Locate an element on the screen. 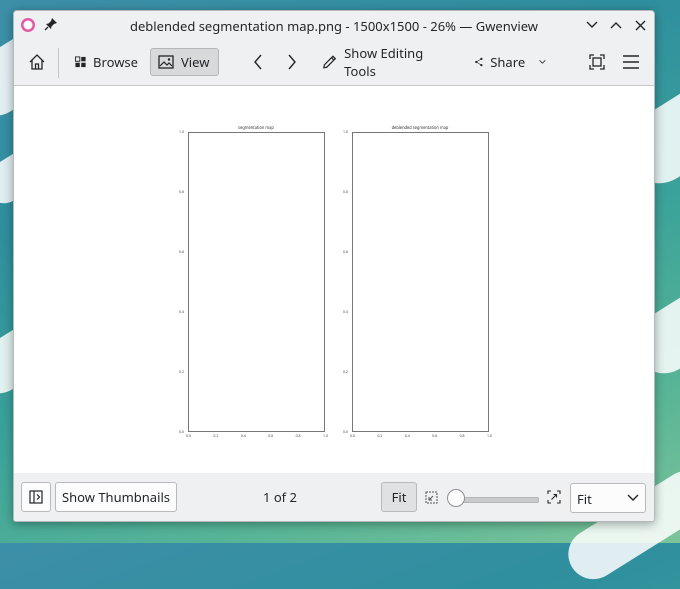  close-button is located at coordinates (640, 25).